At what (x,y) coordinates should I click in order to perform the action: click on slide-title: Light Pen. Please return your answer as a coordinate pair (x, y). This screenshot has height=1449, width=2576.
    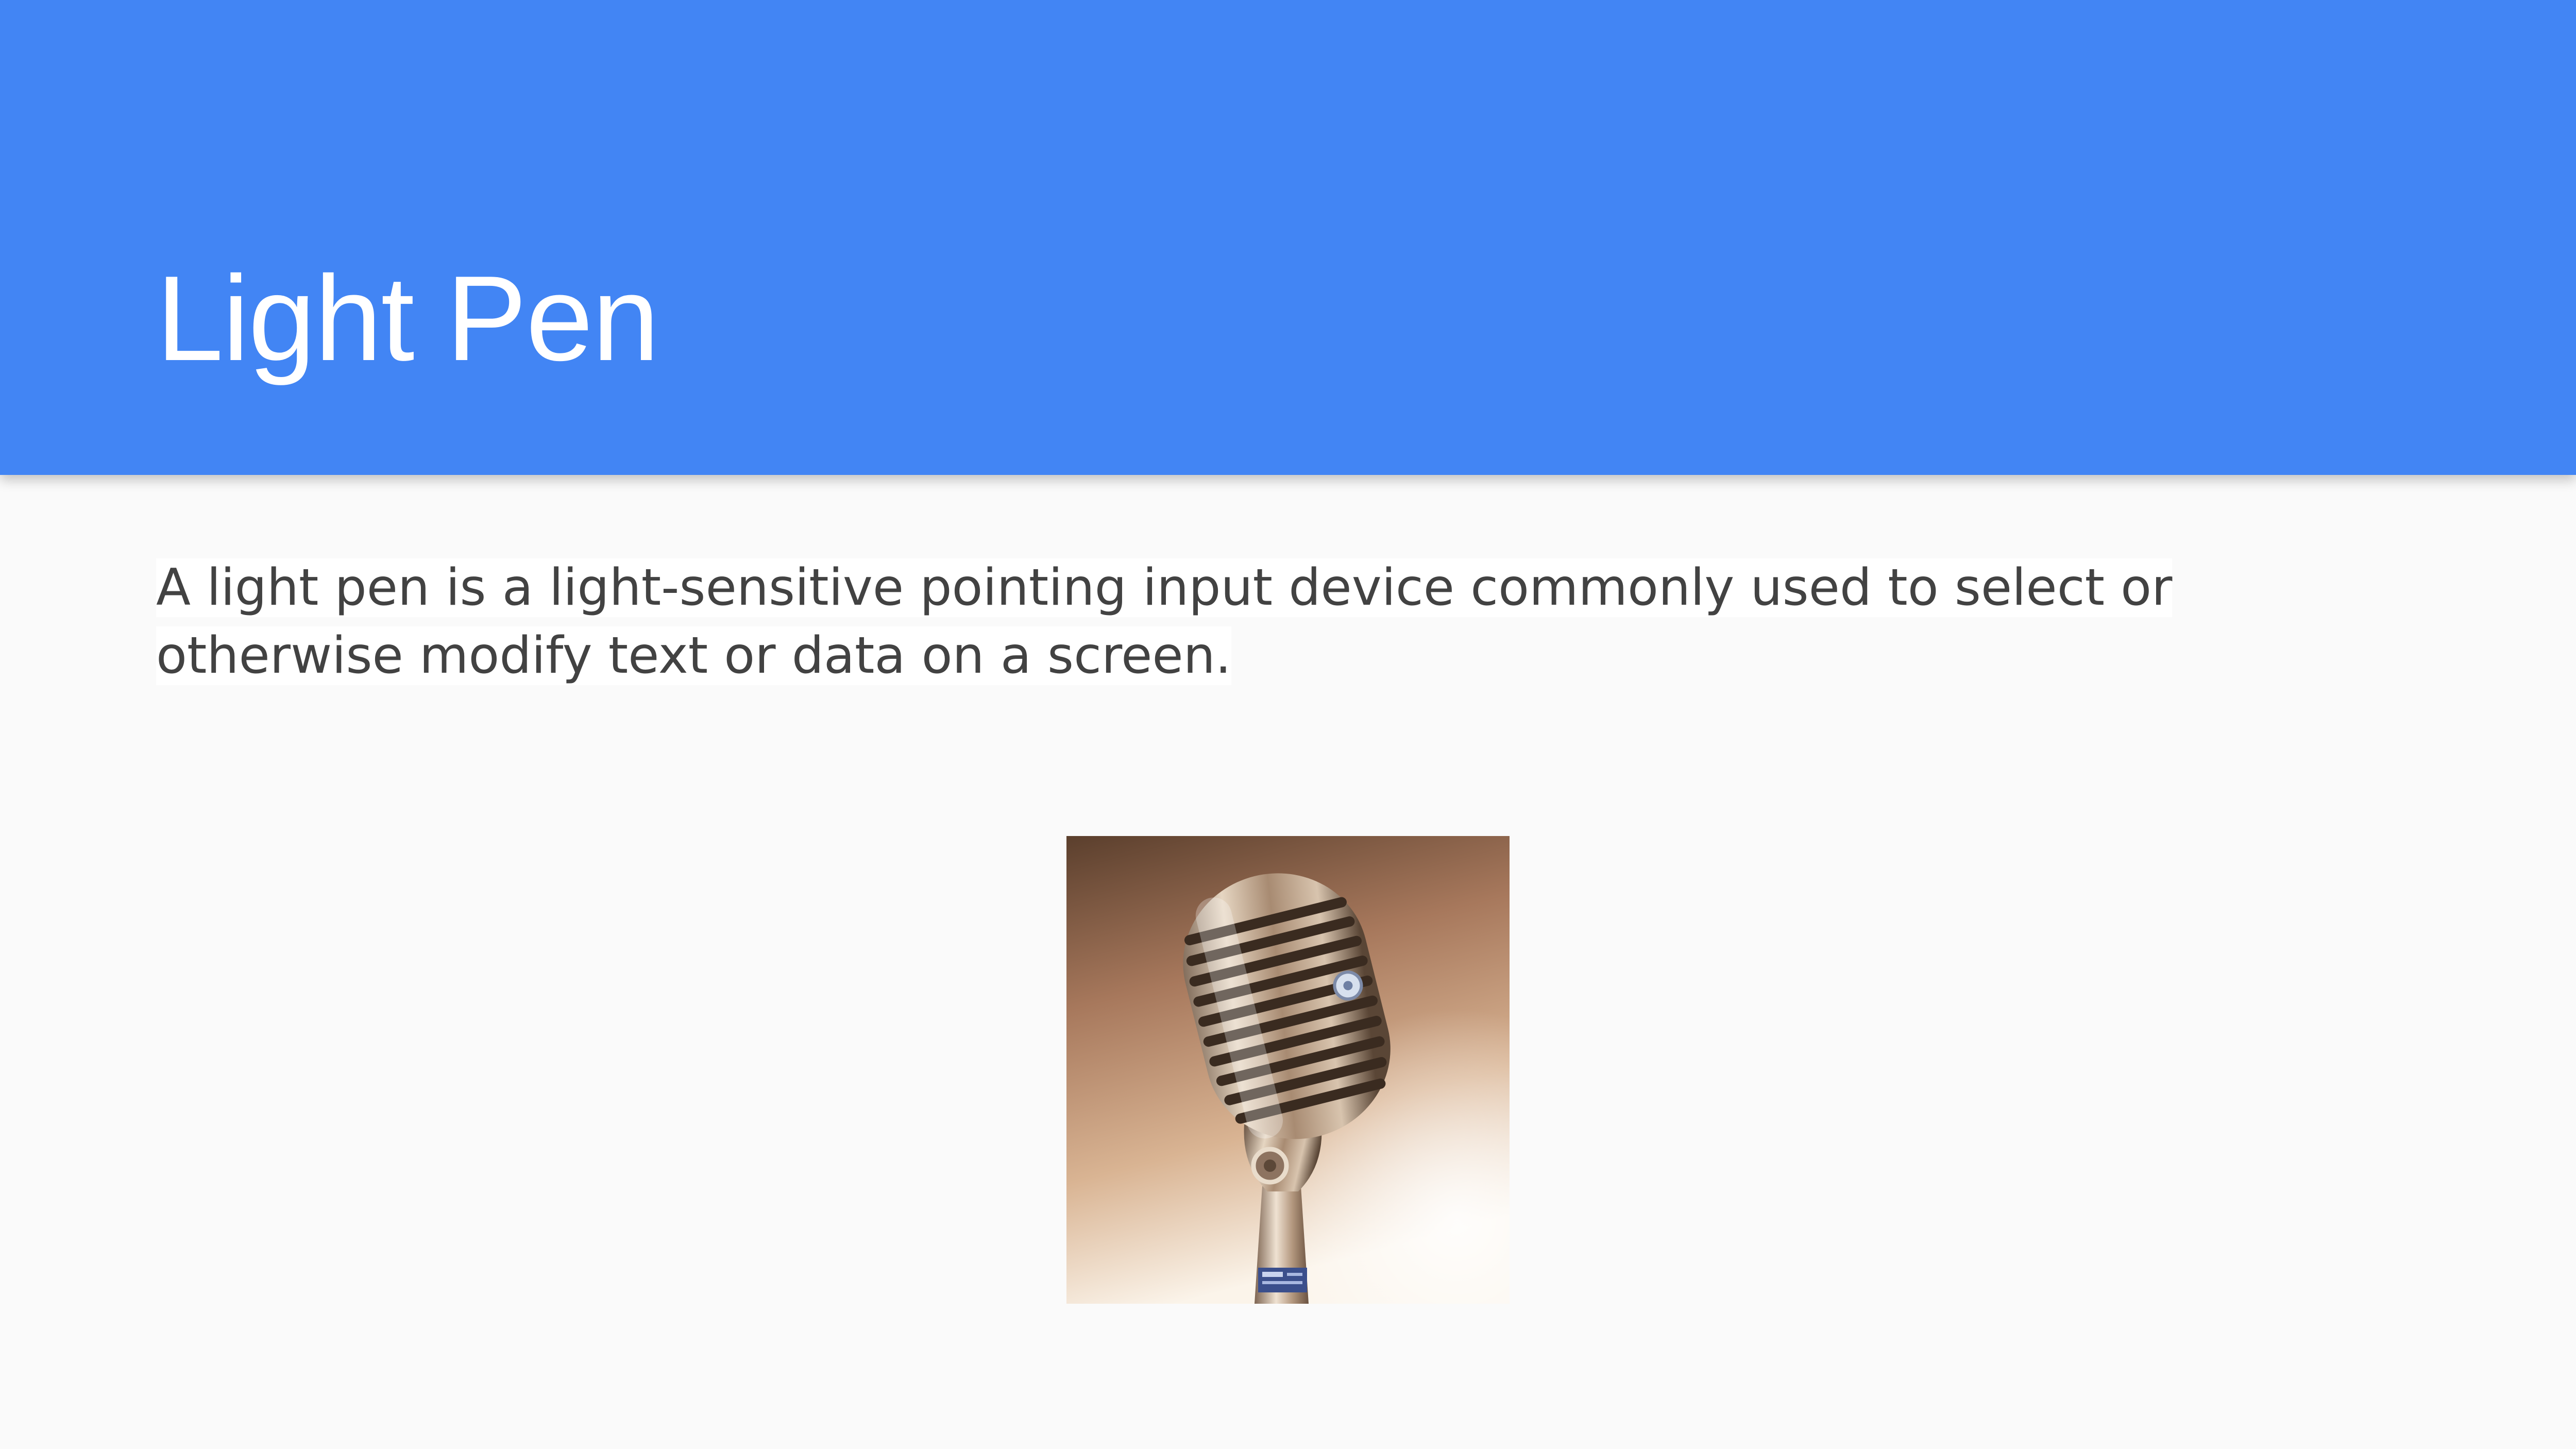
    Looking at the image, I should click on (407, 318).